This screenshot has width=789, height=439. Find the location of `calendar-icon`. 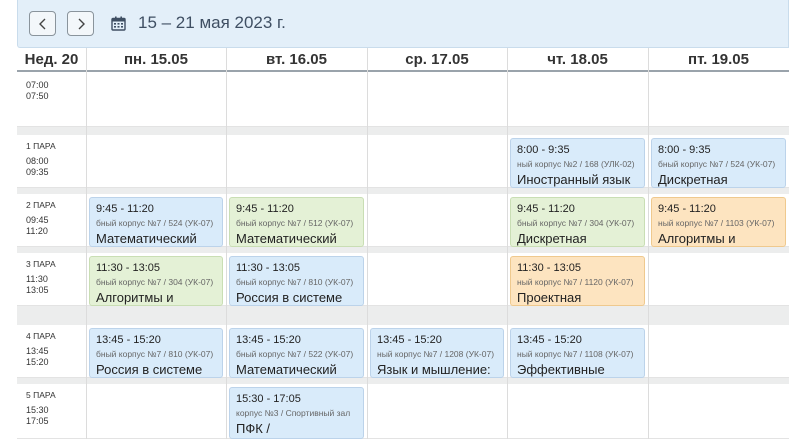

calendar-icon is located at coordinates (118, 23).